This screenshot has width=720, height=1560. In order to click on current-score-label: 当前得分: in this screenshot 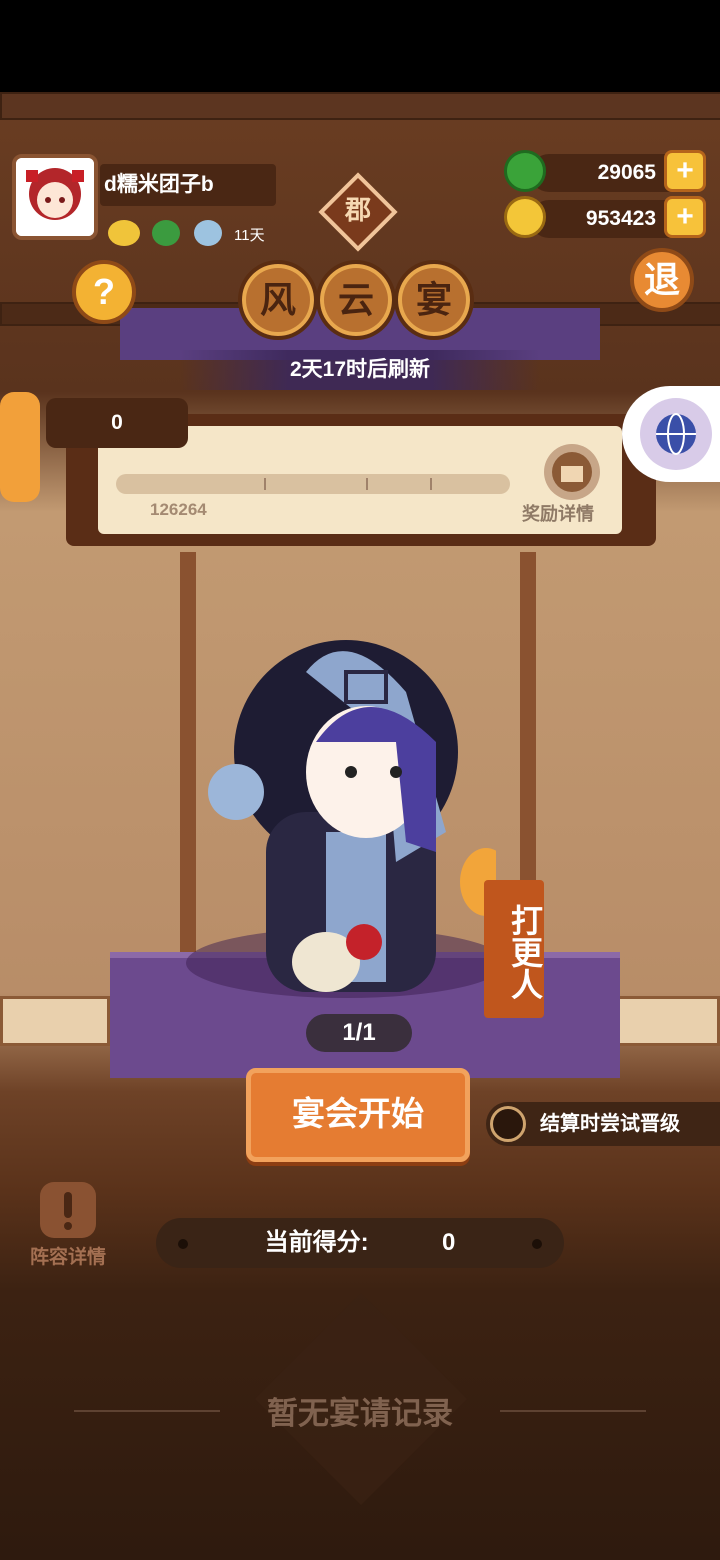, I will do `click(316, 1242)`.